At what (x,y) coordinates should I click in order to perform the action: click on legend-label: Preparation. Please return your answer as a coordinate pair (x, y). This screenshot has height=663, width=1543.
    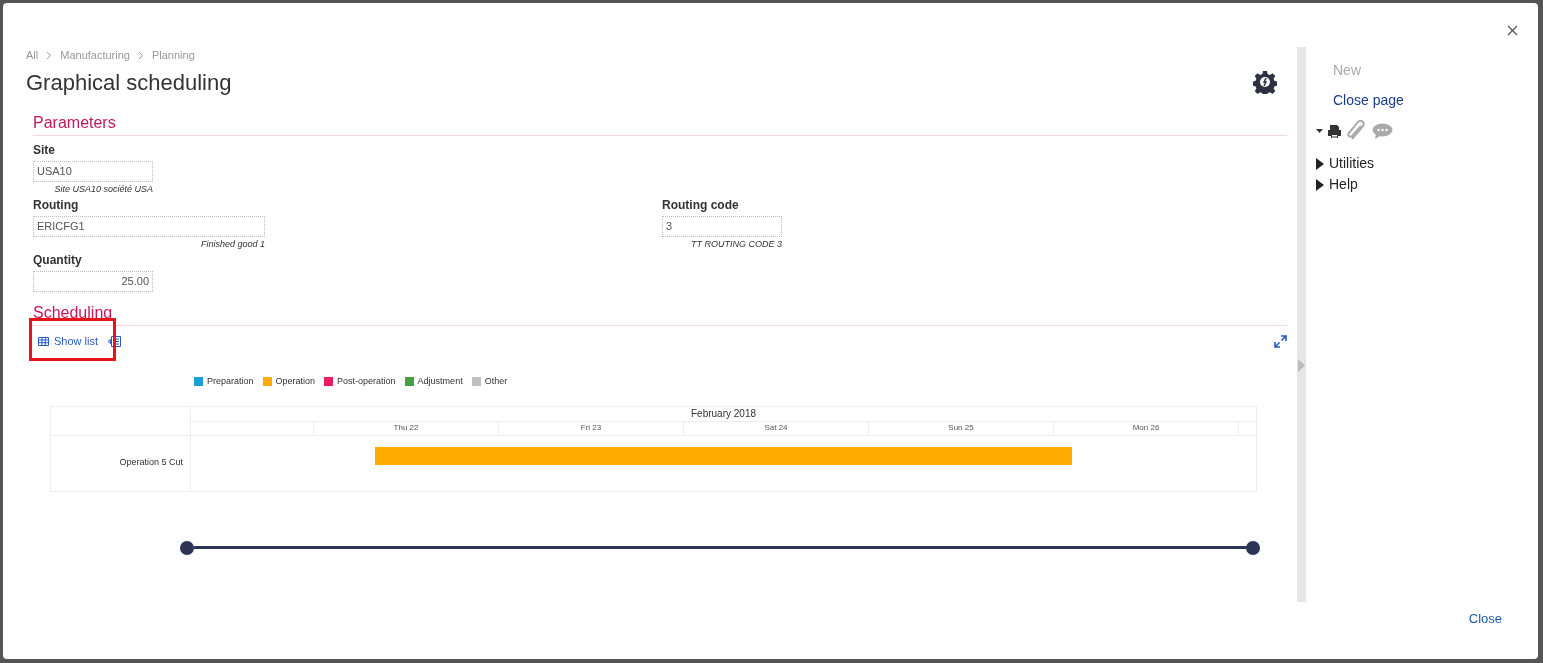
    Looking at the image, I should click on (230, 381).